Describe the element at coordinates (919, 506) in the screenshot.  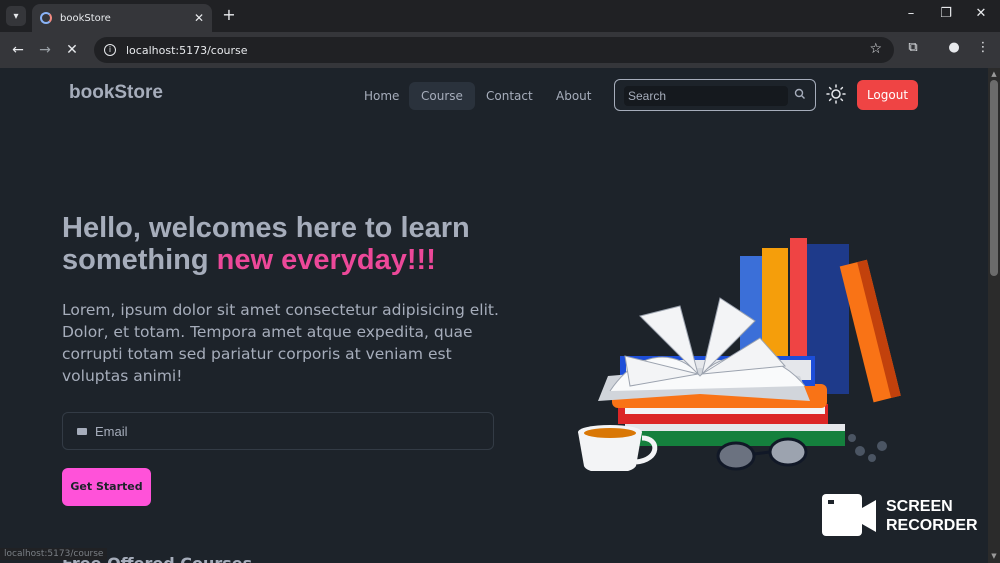
I see `watermark-line1: SCREEN` at that location.